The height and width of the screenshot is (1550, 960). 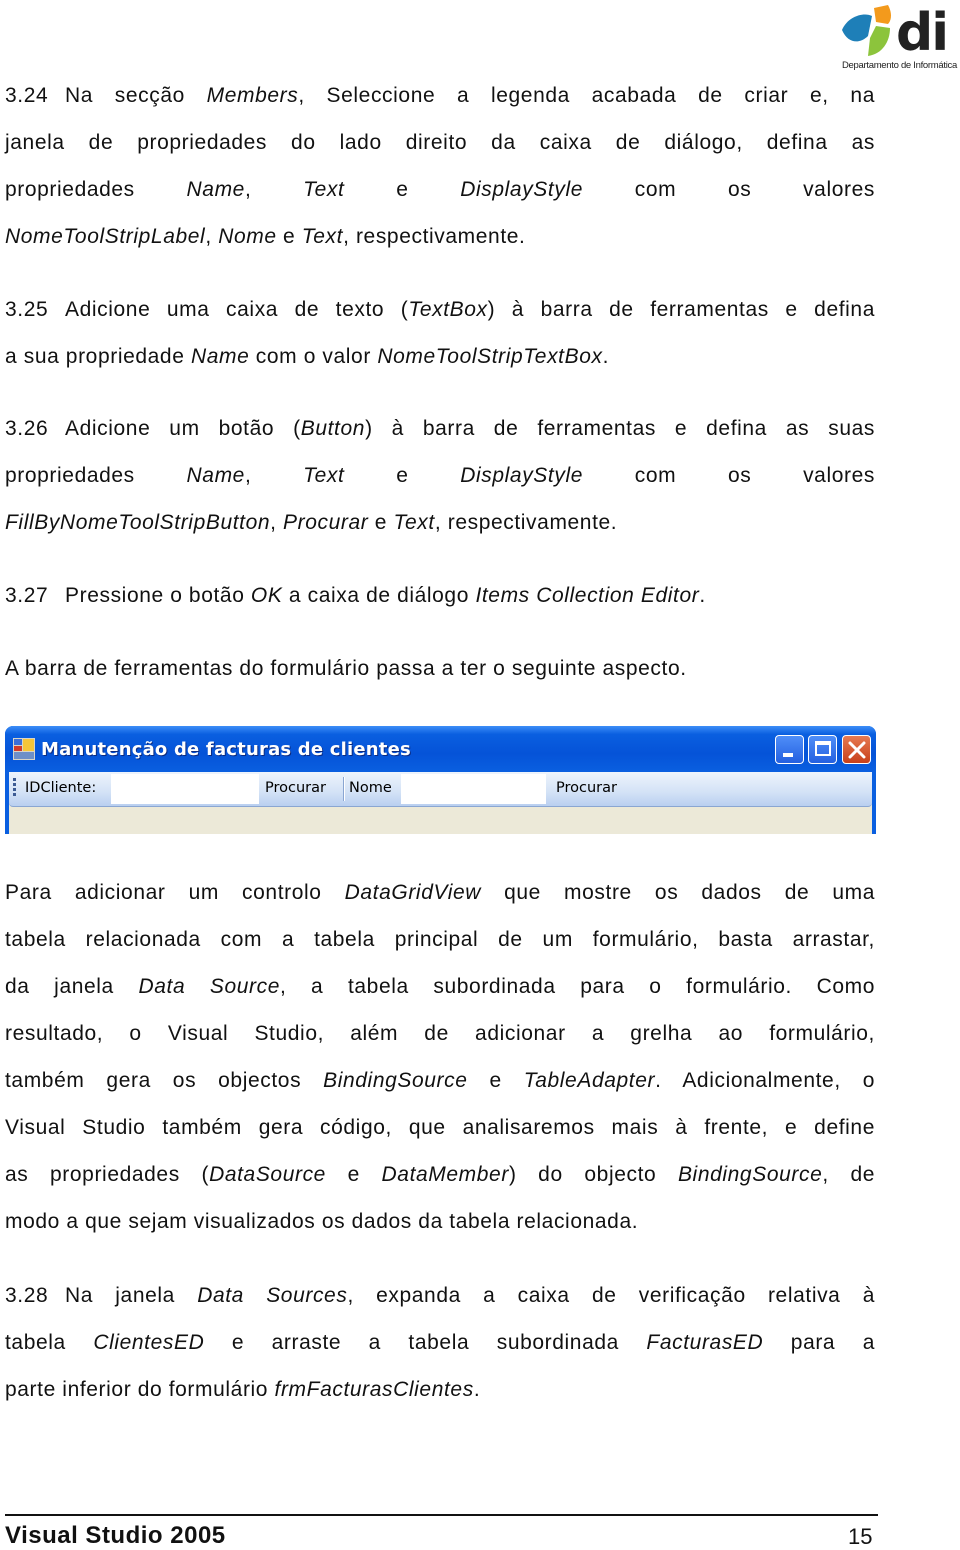 I want to click on text-run: as propriedades (, so click(x=107, y=1174).